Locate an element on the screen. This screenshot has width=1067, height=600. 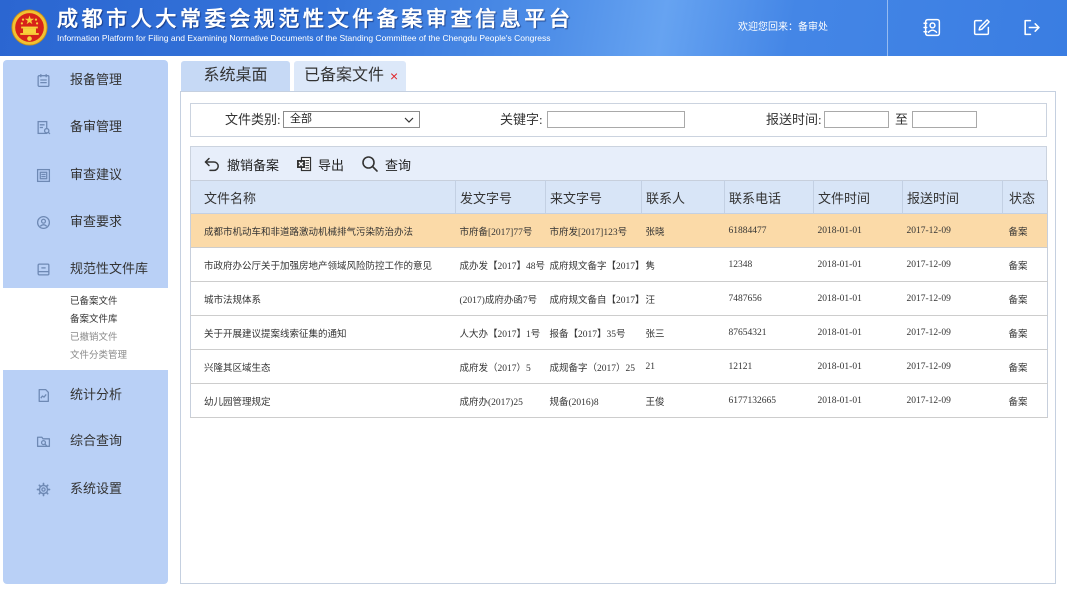
sidebar-item-label: 统计分析 is located at coordinates (96, 394).